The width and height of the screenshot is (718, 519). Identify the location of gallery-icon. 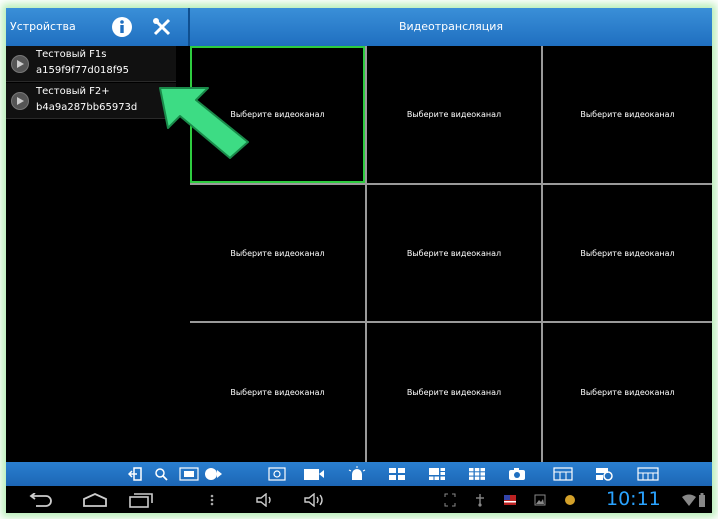
(540, 500).